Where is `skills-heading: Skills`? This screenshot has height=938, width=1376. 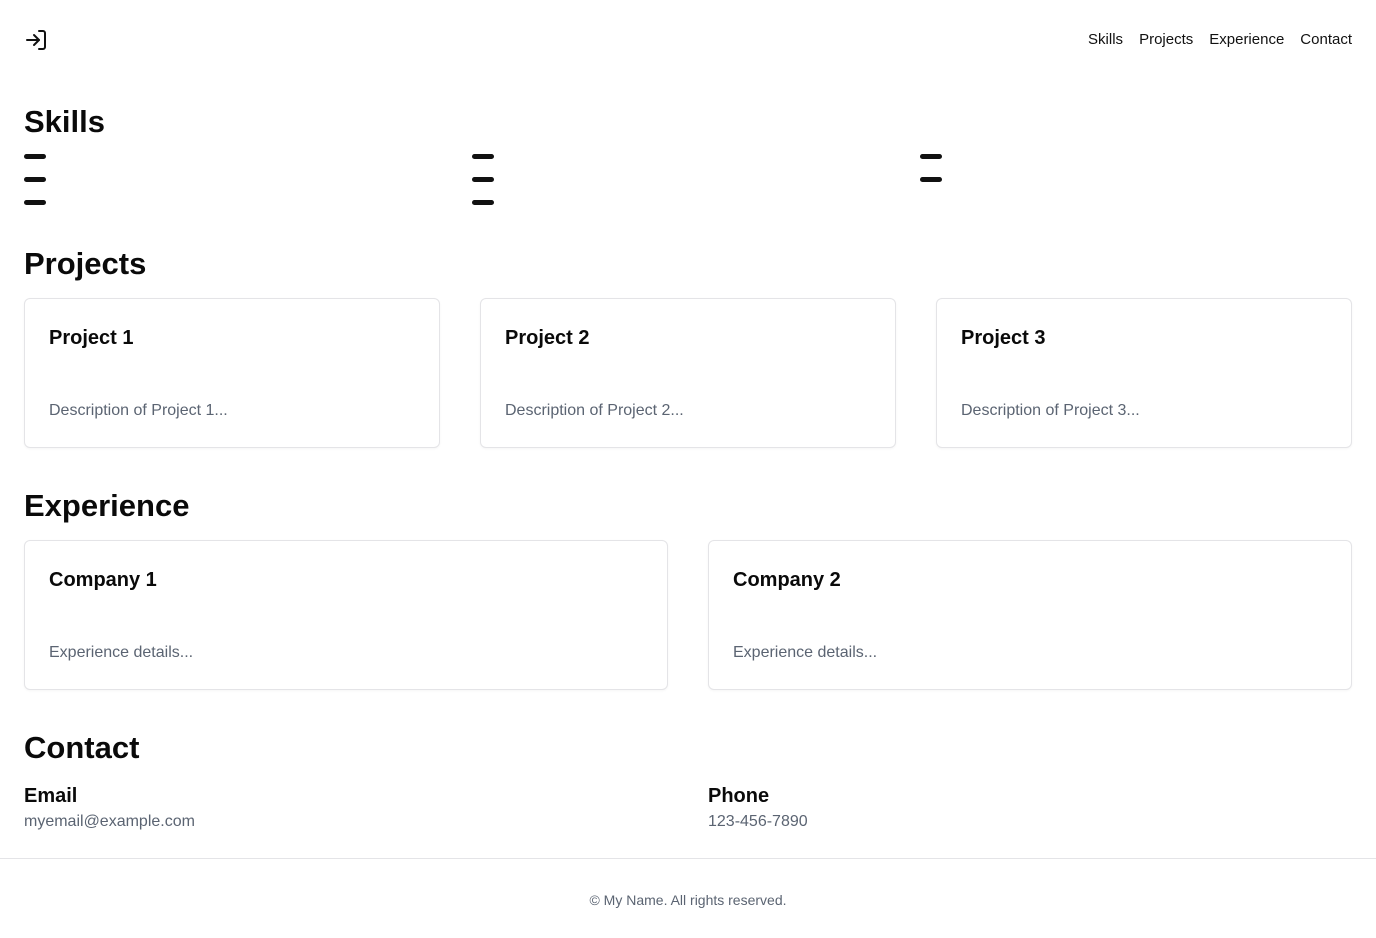
skills-heading: Skills is located at coordinates (64, 121).